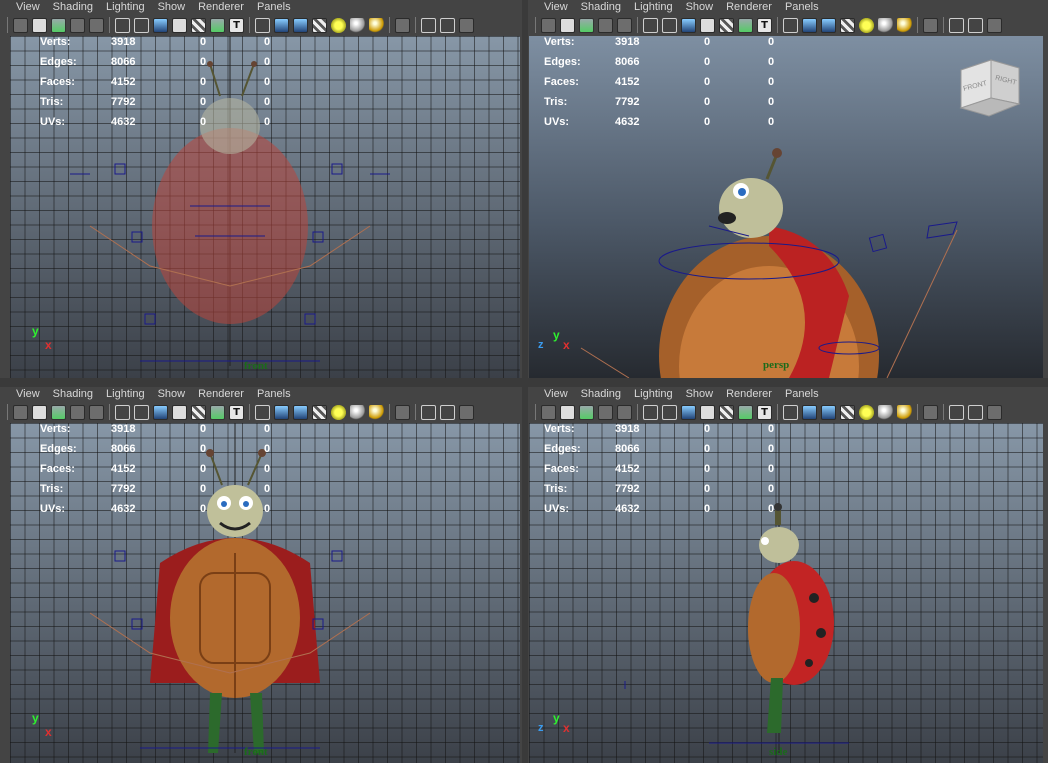 Image resolution: width=1048 pixels, height=763 pixels. Describe the element at coordinates (402, 412) in the screenshot. I see `isolate-select-icon` at that location.